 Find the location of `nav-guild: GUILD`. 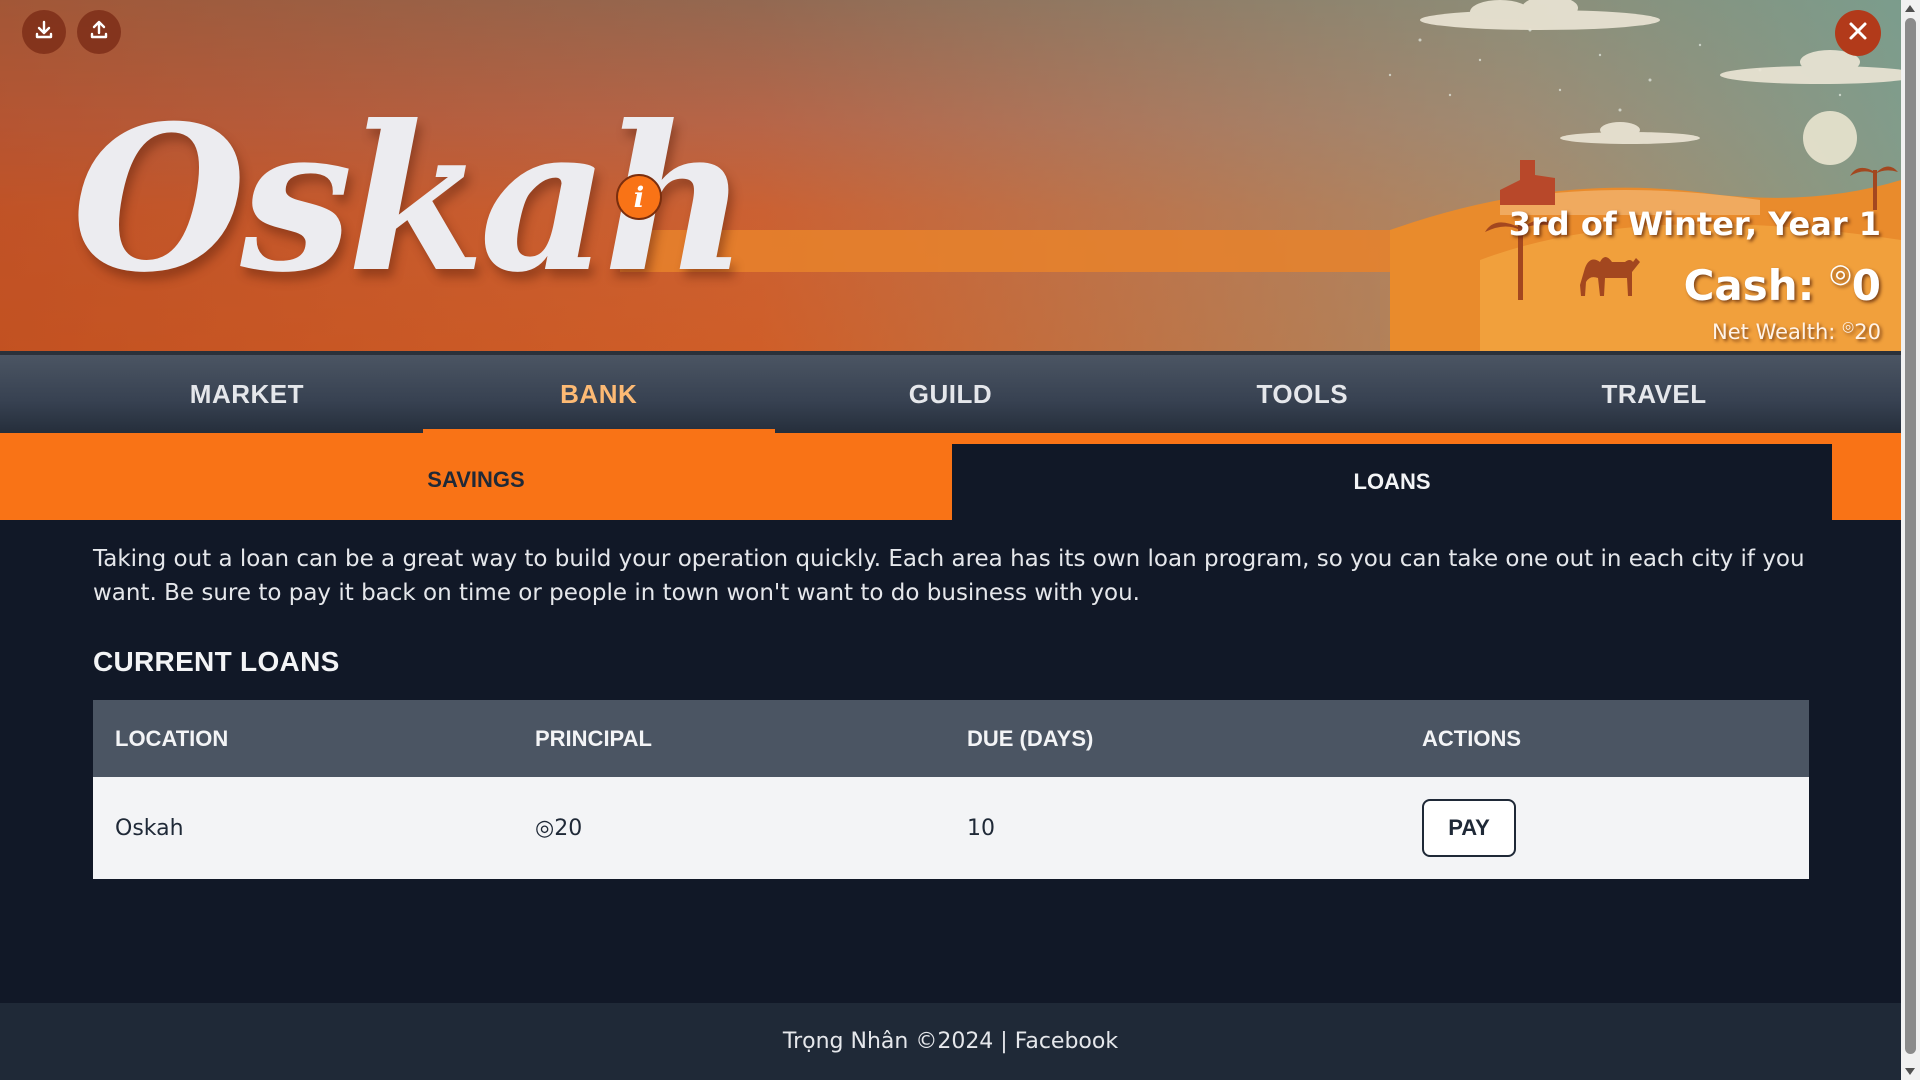

nav-guild: GUILD is located at coordinates (951, 394).